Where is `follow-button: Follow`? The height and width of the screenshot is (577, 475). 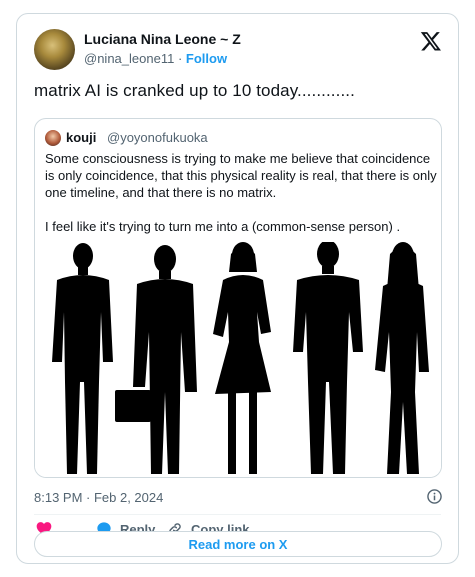 follow-button: Follow is located at coordinates (206, 58).